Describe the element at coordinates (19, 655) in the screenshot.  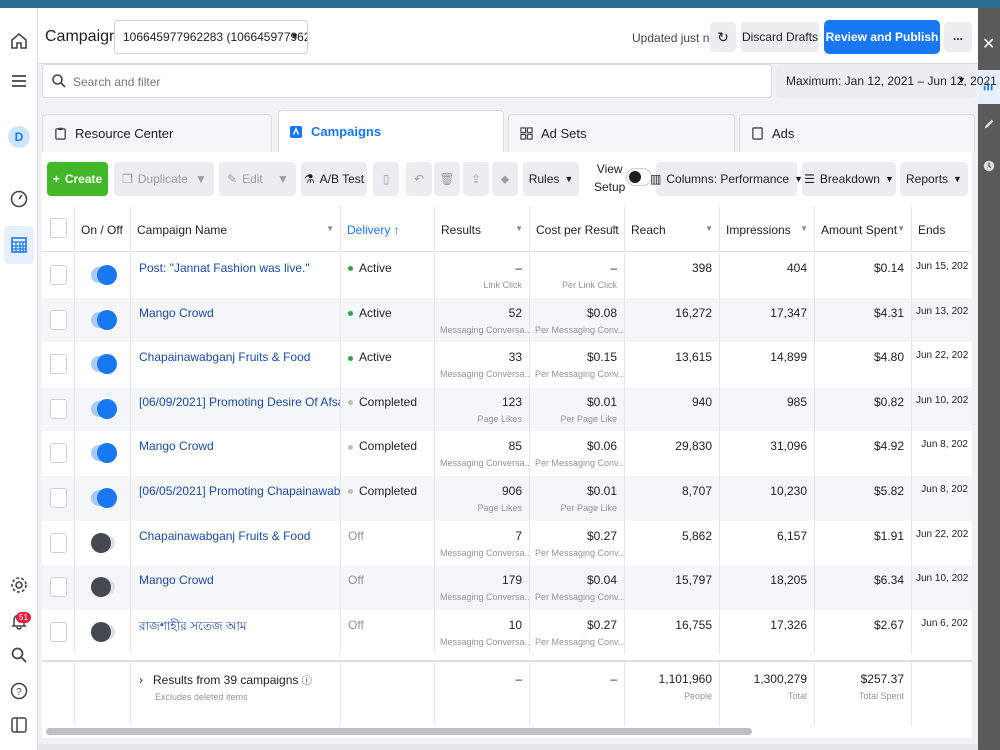
I see `search-icon` at that location.